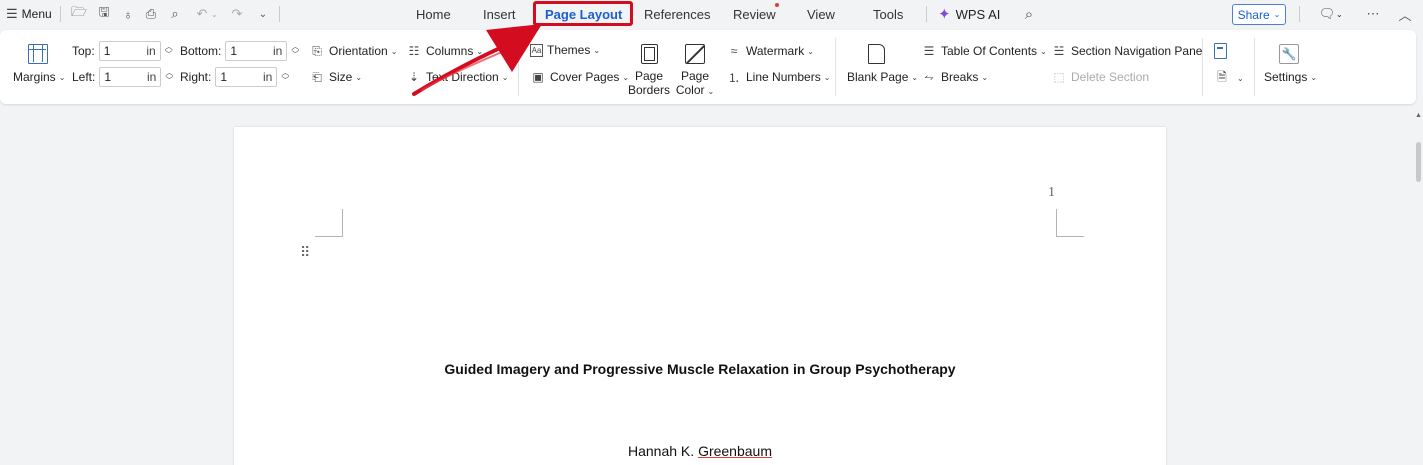 The width and height of the screenshot is (1423, 465). What do you see at coordinates (202, 14) in the screenshot?
I see `undo-icon: ↶` at bounding box center [202, 14].